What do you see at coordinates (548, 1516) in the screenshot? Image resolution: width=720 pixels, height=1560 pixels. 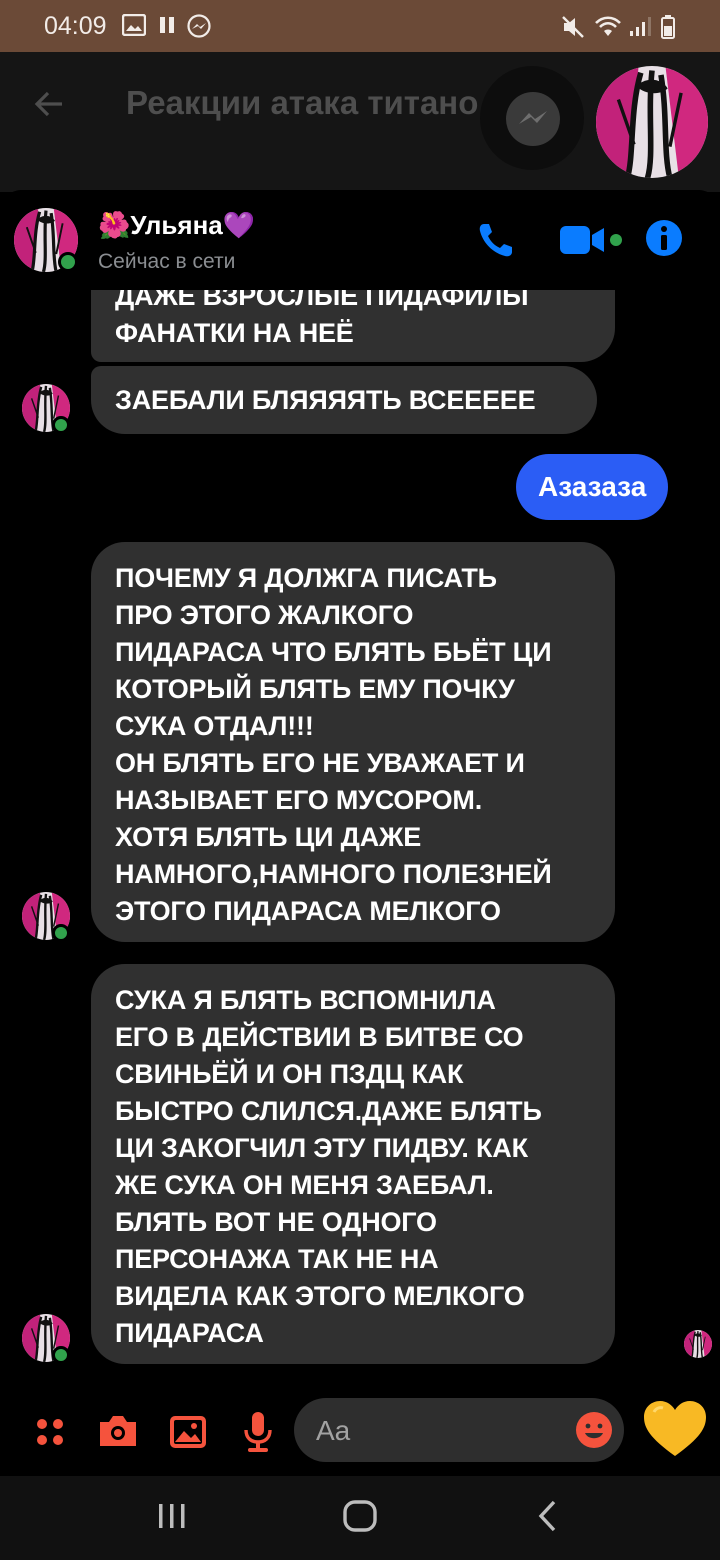 I see `back-icon` at bounding box center [548, 1516].